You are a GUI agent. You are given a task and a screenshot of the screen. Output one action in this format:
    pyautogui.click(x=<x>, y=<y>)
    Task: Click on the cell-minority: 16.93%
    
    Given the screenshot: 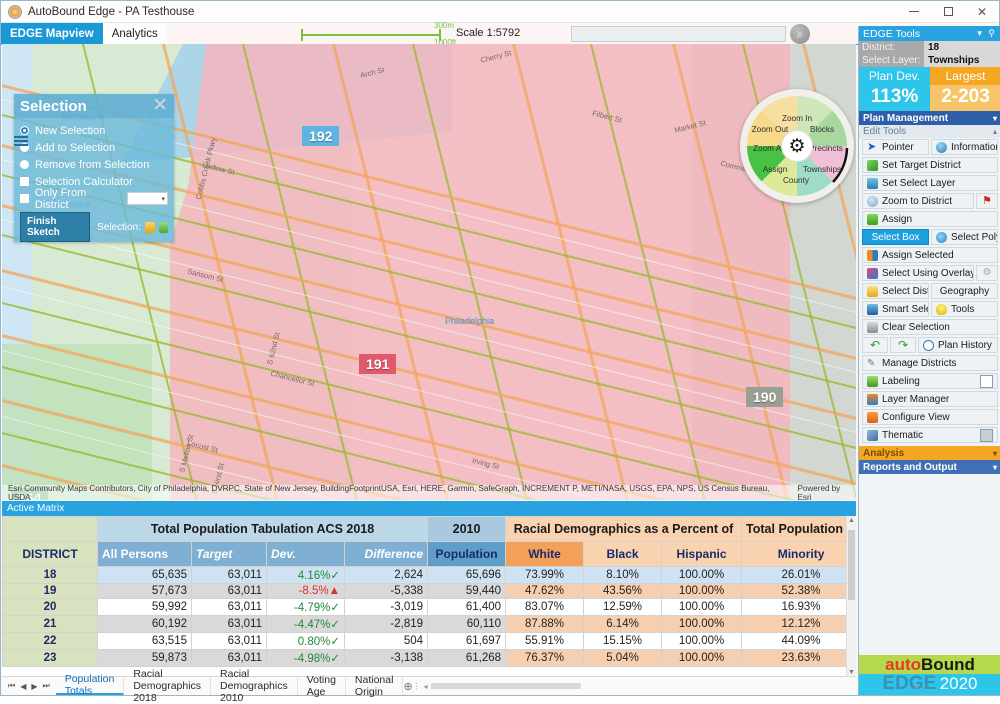 What is the action you would take?
    pyautogui.click(x=798, y=607)
    